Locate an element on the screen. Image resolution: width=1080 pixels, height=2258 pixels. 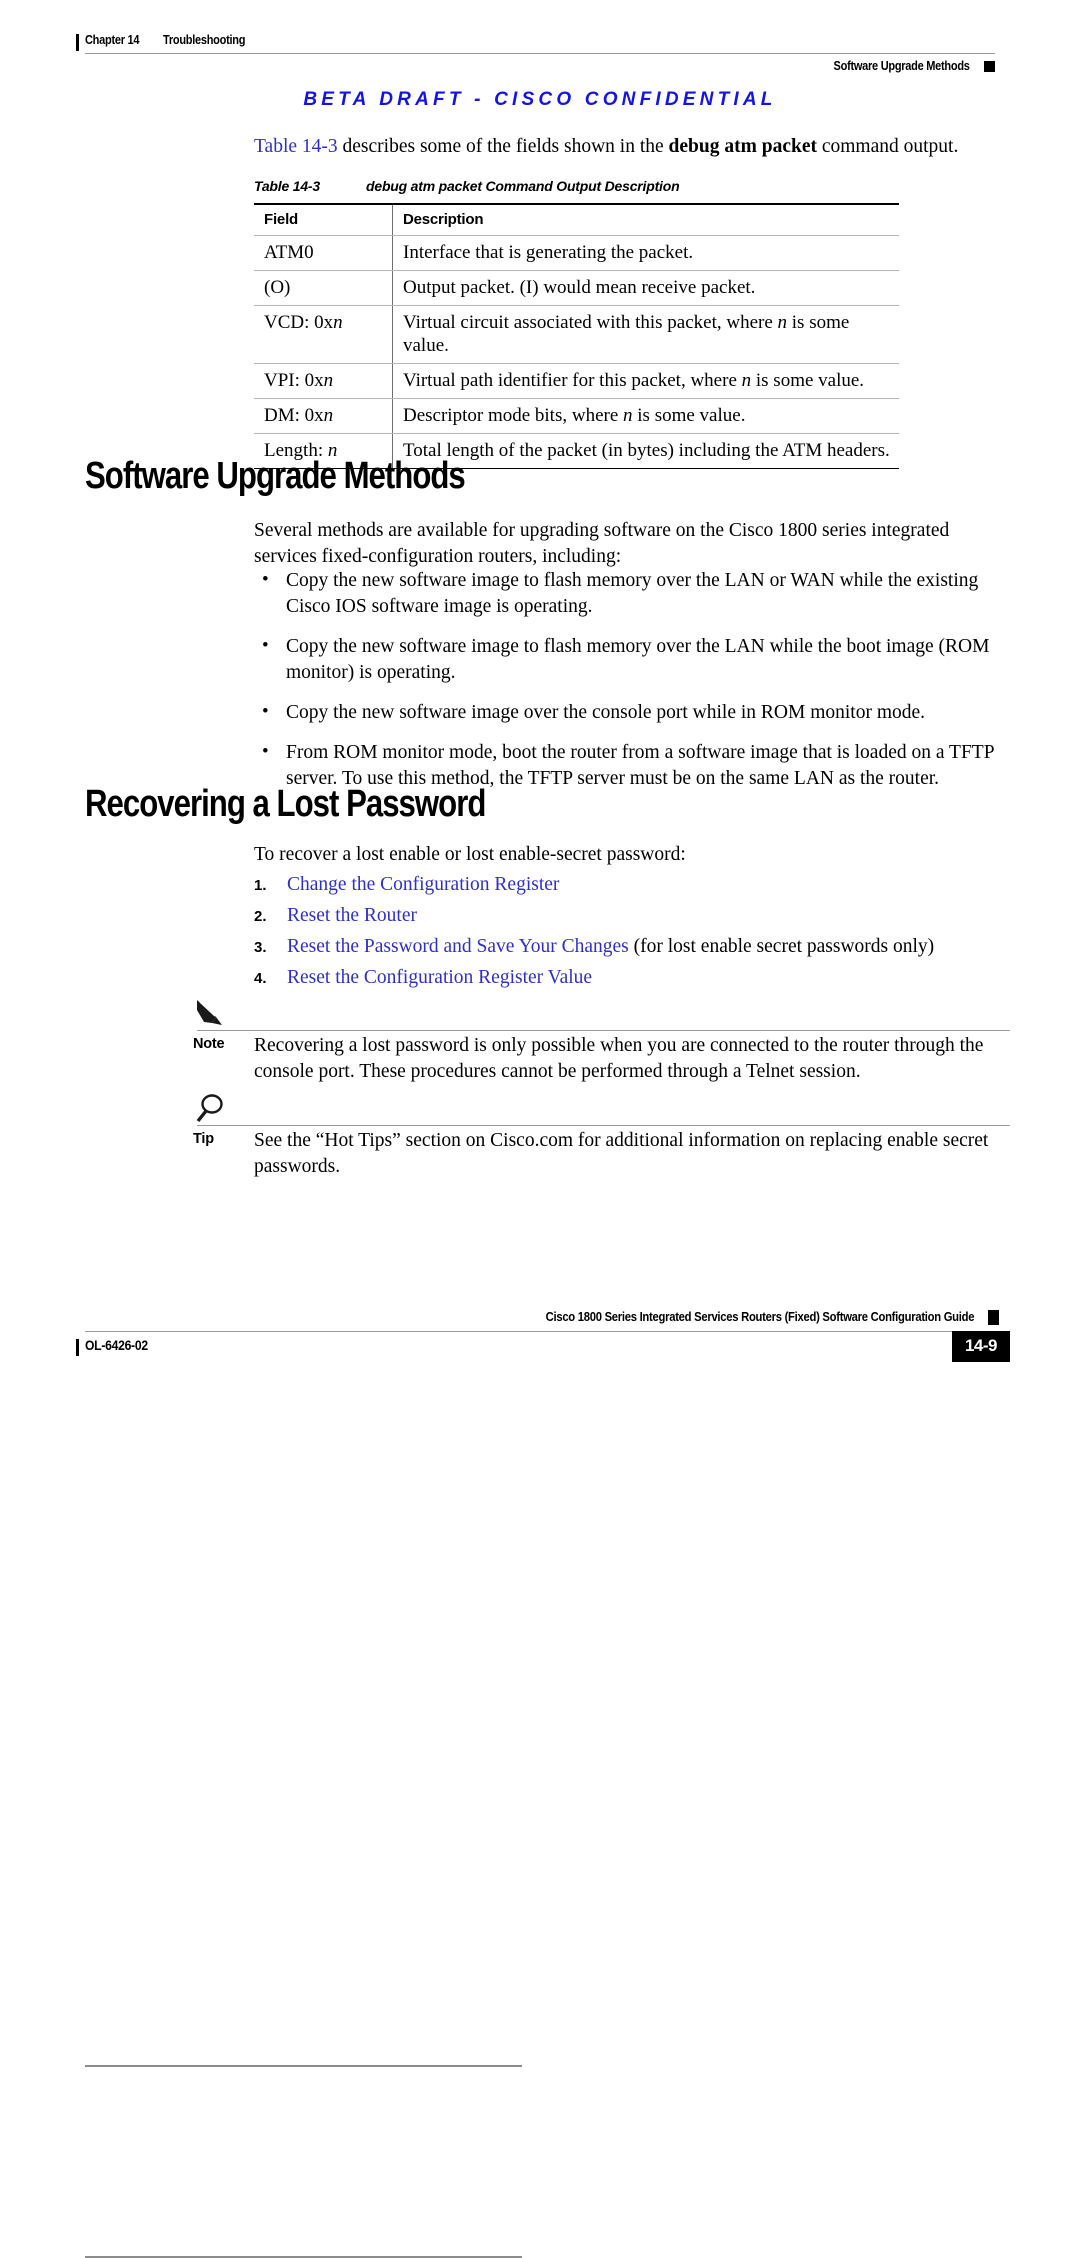
step-link: Change the Configuration Register is located at coordinates (423, 884).